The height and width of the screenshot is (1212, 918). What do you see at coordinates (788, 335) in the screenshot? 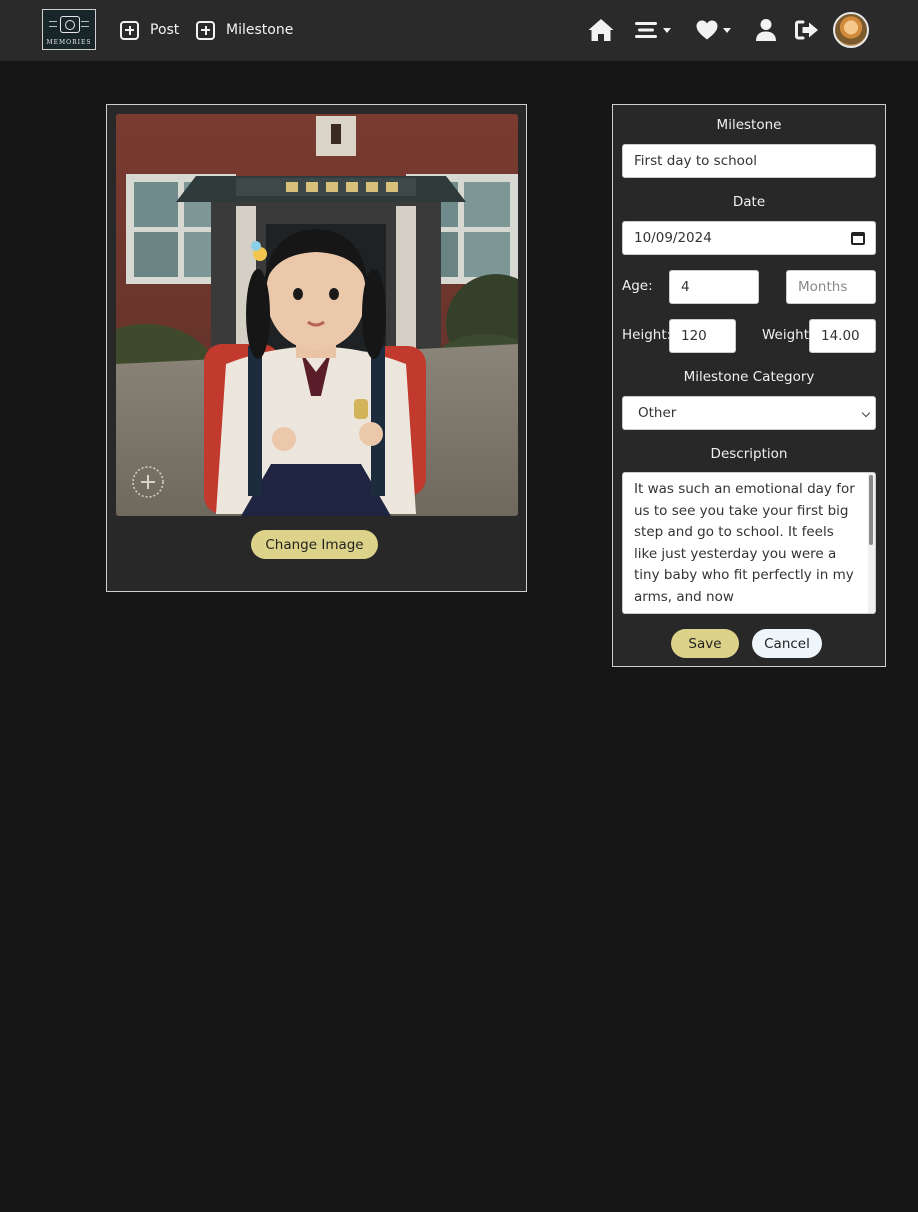
I see `weight-label: Weight:` at bounding box center [788, 335].